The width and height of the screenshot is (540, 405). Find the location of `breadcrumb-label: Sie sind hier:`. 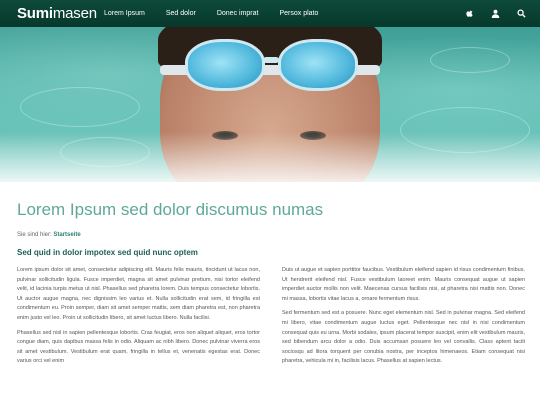

breadcrumb-label: Sie sind hier: is located at coordinates (34, 235).